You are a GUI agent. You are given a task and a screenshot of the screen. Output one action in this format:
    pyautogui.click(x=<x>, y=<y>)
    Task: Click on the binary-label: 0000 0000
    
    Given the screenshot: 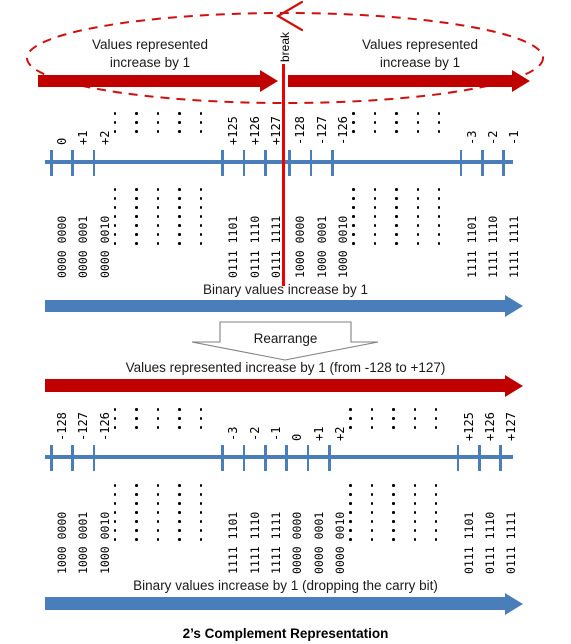 What is the action you would take?
    pyautogui.click(x=297, y=542)
    